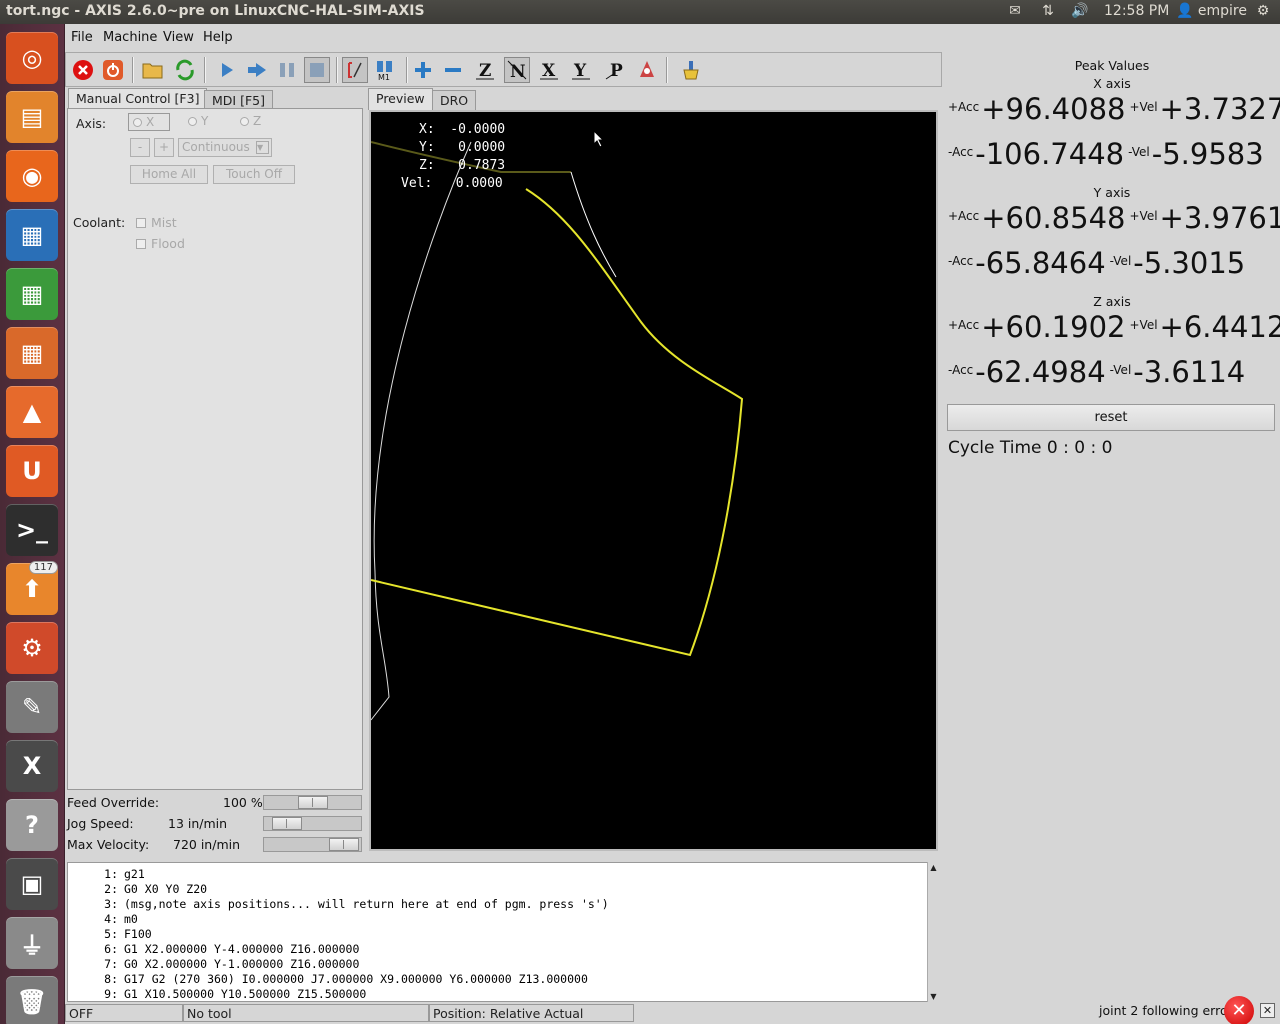 The width and height of the screenshot is (1280, 1024). I want to click on feed-override-slider, so click(312, 802).